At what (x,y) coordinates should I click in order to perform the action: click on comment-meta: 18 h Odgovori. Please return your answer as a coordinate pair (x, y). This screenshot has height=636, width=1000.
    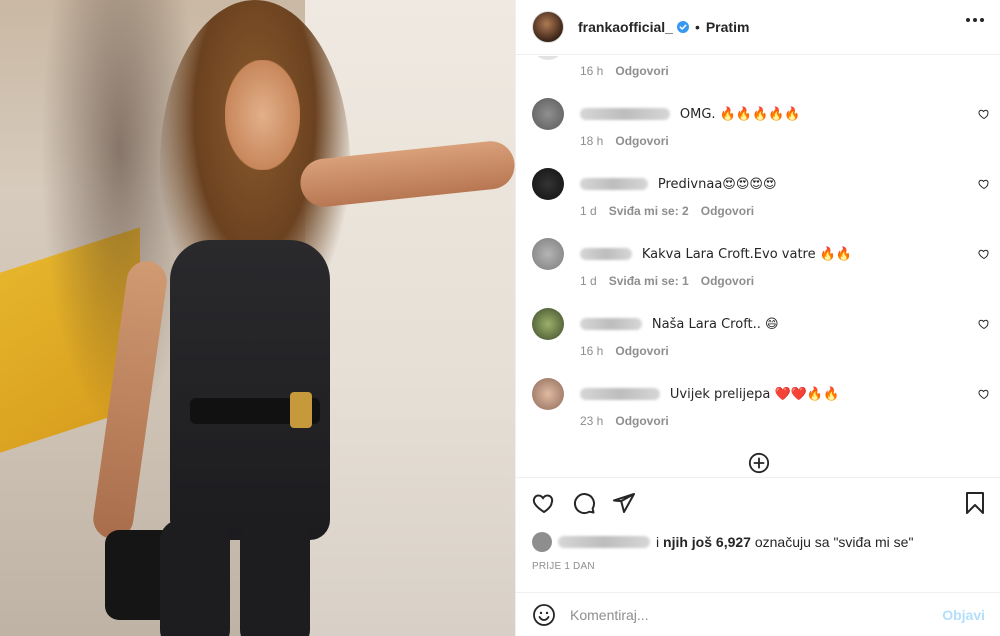
    Looking at the image, I should click on (624, 141).